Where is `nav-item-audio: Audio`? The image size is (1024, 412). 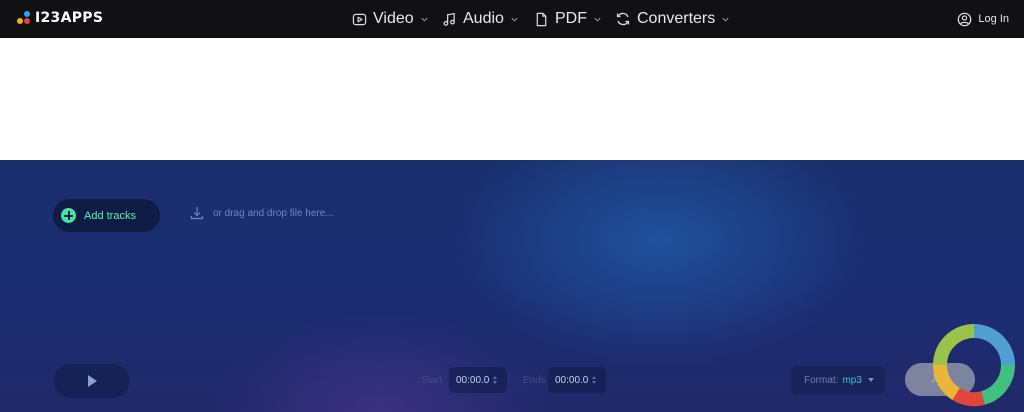
nav-item-audio: Audio is located at coordinates (480, 19).